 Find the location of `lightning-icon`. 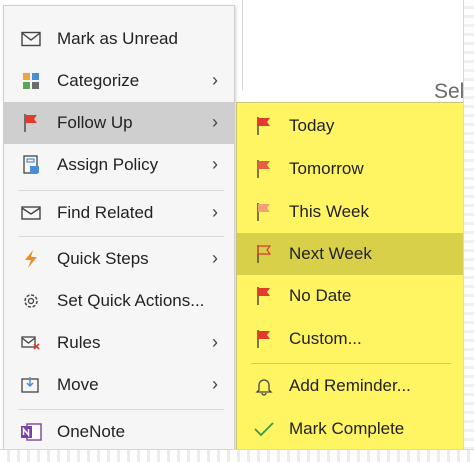

lightning-icon is located at coordinates (31, 259).